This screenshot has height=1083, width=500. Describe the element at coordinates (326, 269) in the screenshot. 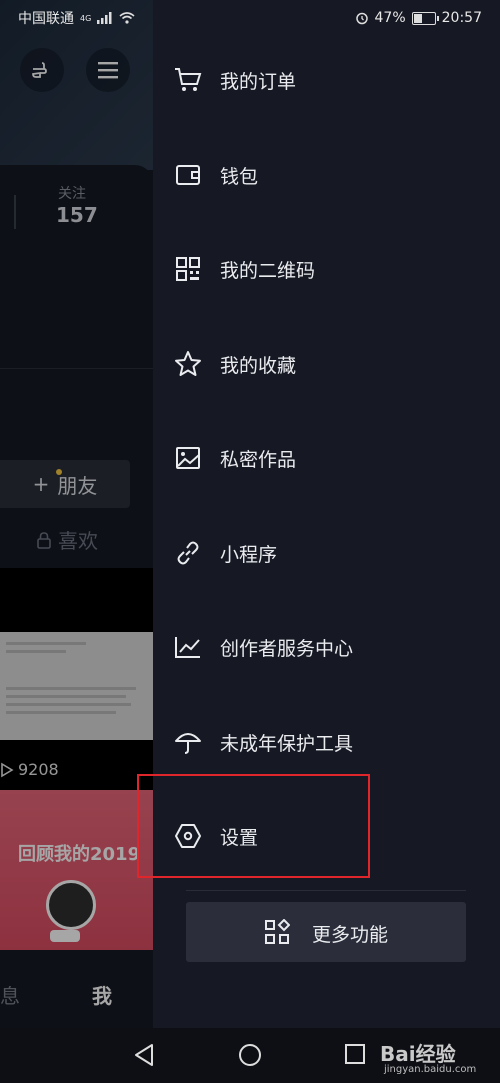

I see `menu-item-qr-code: 我的二维码` at that location.